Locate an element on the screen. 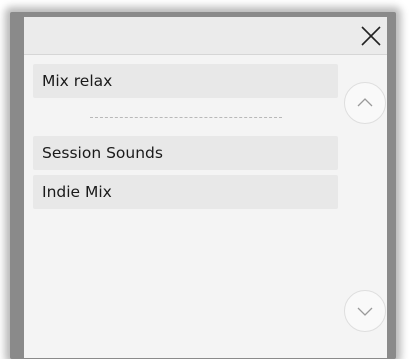 The width and height of the screenshot is (409, 359). close-icon is located at coordinates (371, 36).